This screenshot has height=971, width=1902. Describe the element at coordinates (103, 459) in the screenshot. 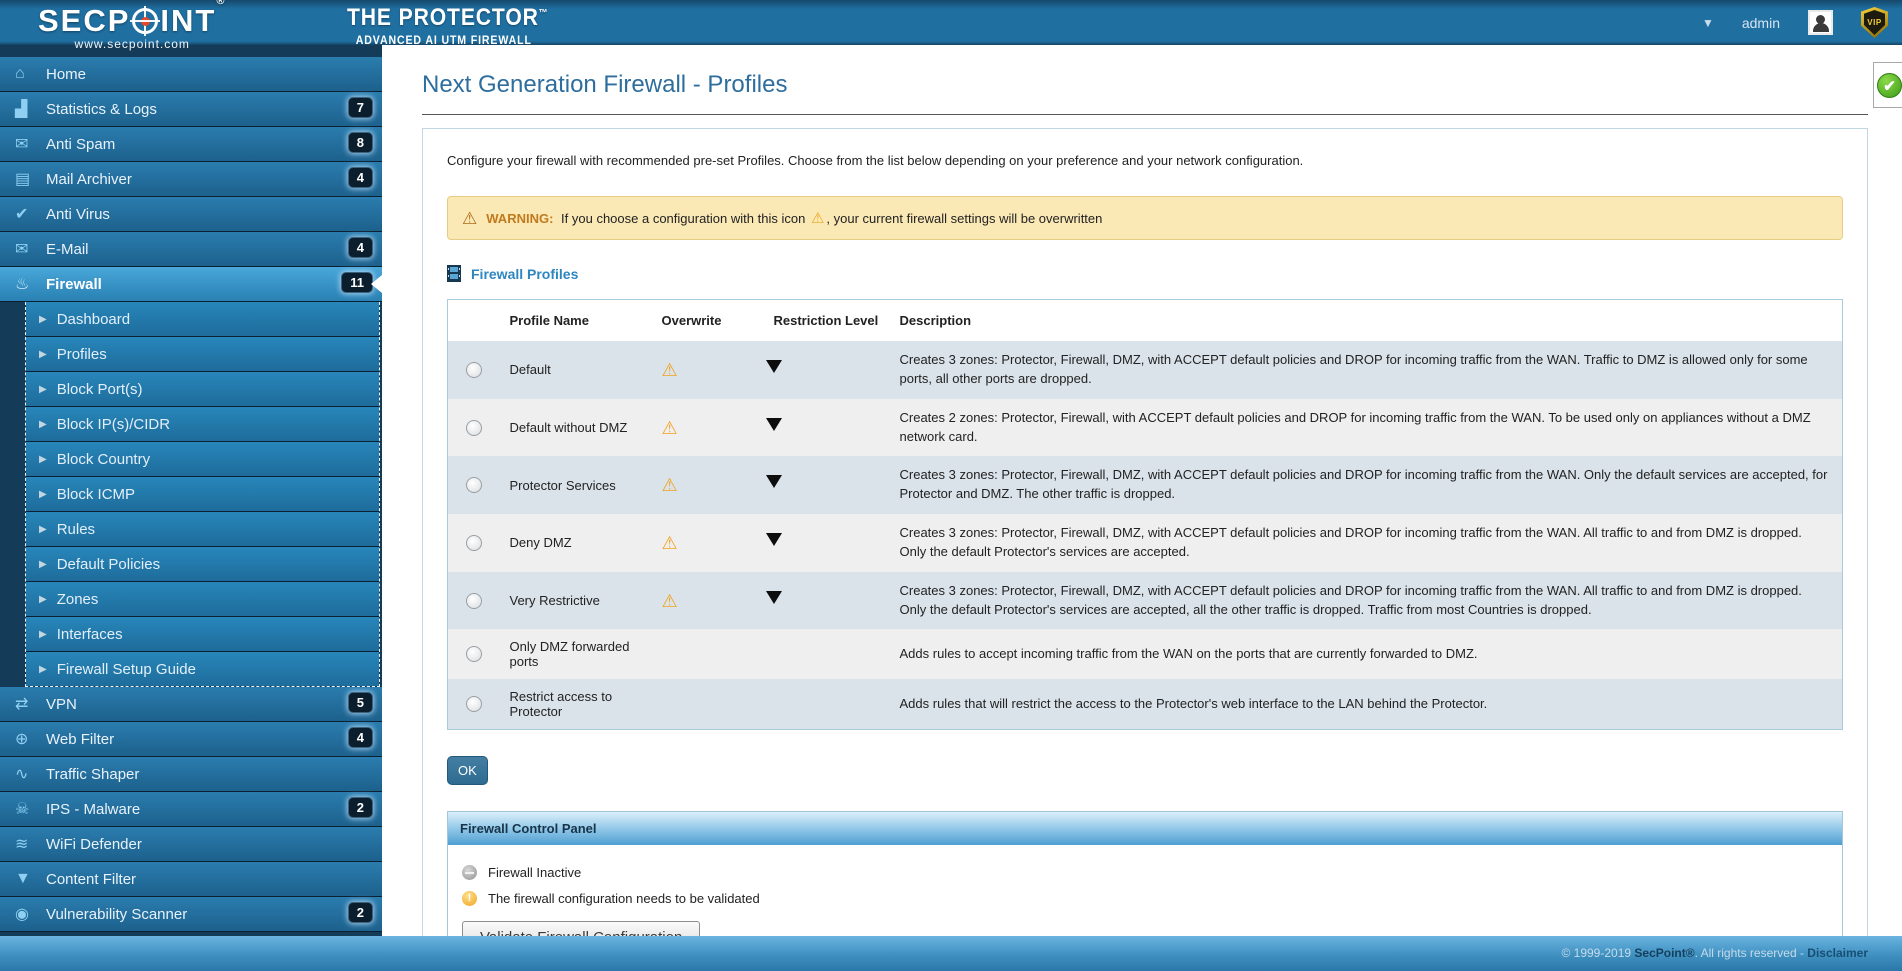

I see `sidebar-subitem-label: Block Country` at that location.